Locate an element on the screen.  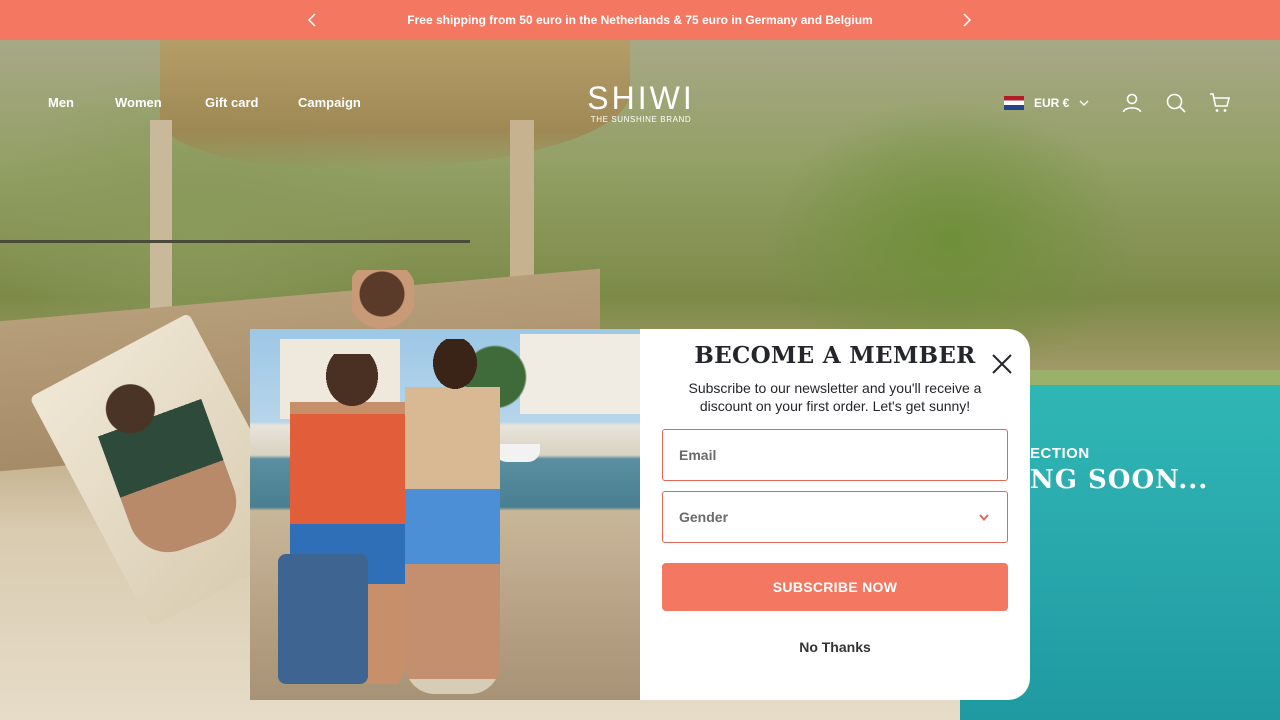
nav-campaign: Campaign is located at coordinates (329, 102).